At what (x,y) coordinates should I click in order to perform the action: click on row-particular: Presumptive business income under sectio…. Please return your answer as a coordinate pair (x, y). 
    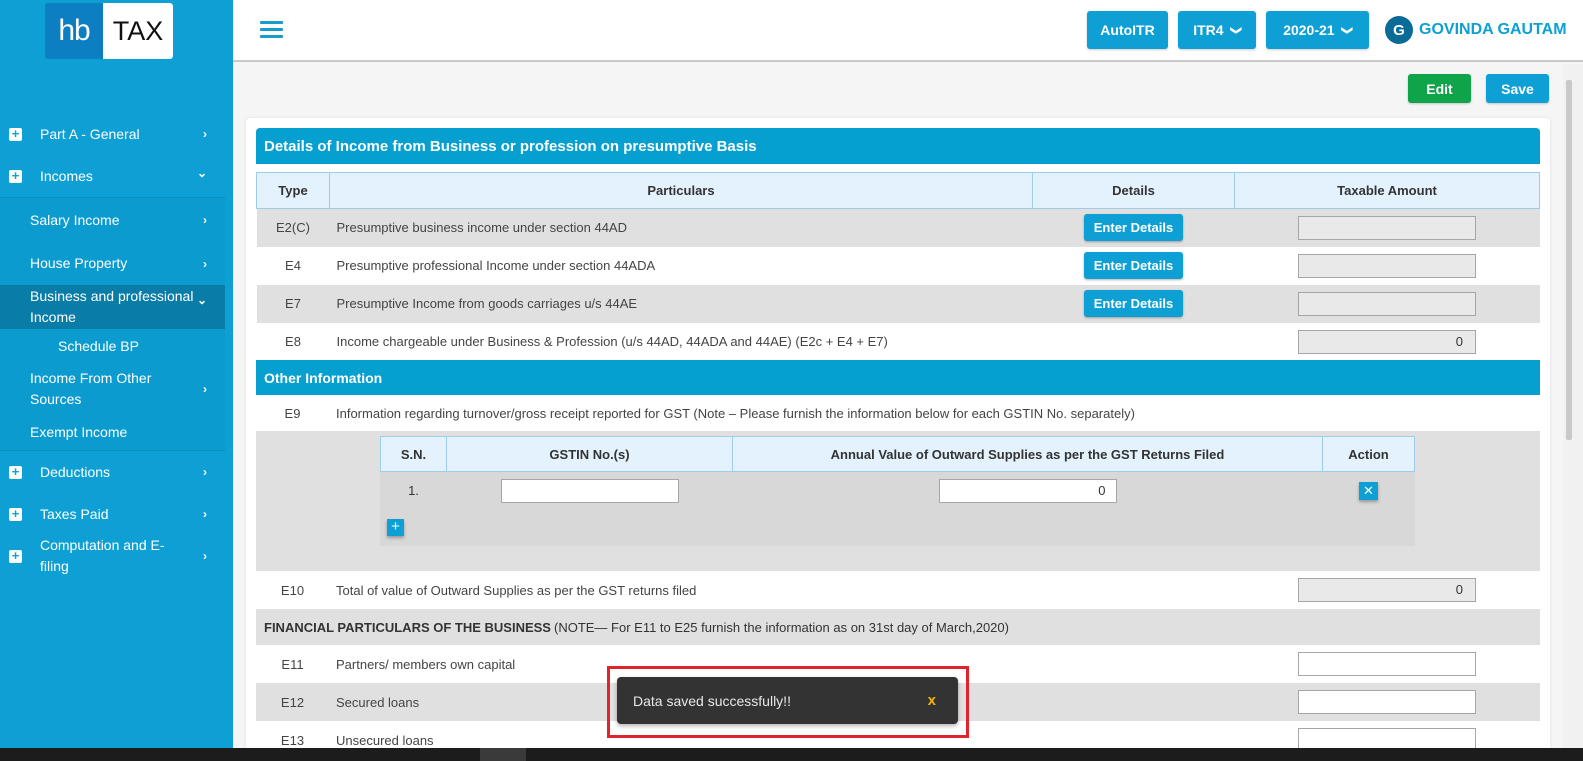
    Looking at the image, I should click on (481, 228).